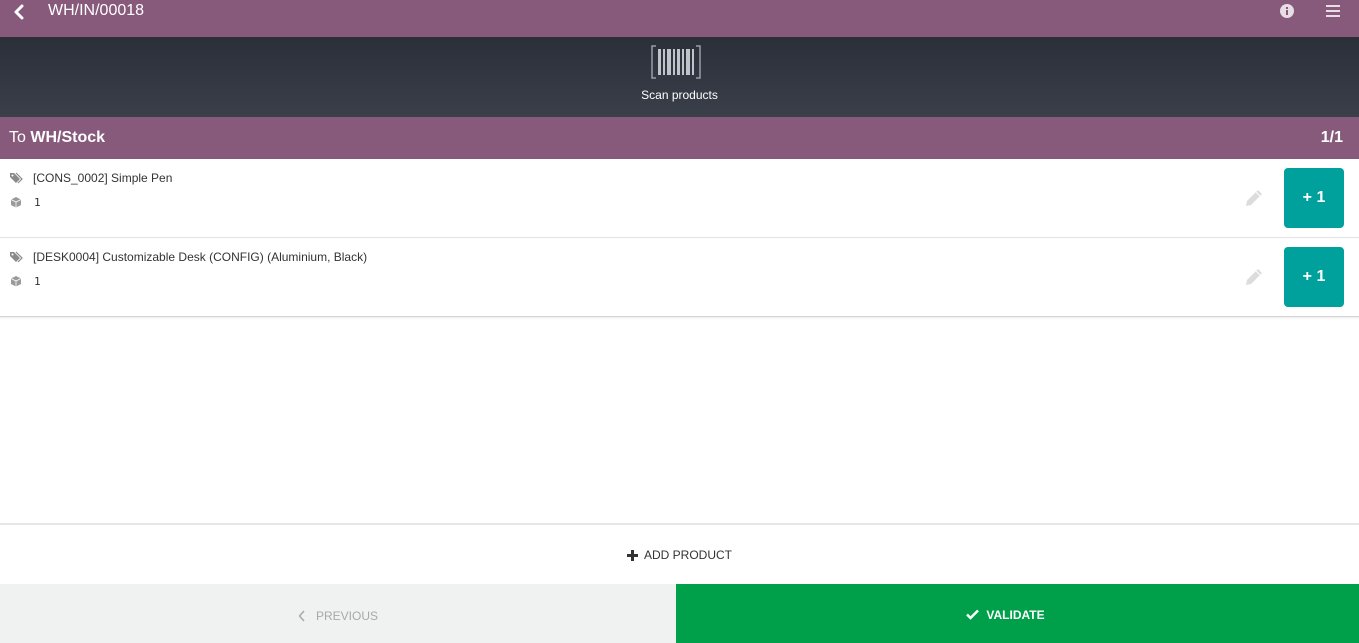 The height and width of the screenshot is (643, 1359). I want to click on validate-button: VALIDATE, so click(1017, 613).